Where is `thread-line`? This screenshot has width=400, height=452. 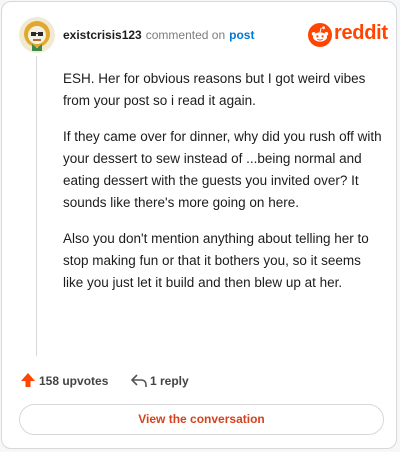
thread-line is located at coordinates (36, 206).